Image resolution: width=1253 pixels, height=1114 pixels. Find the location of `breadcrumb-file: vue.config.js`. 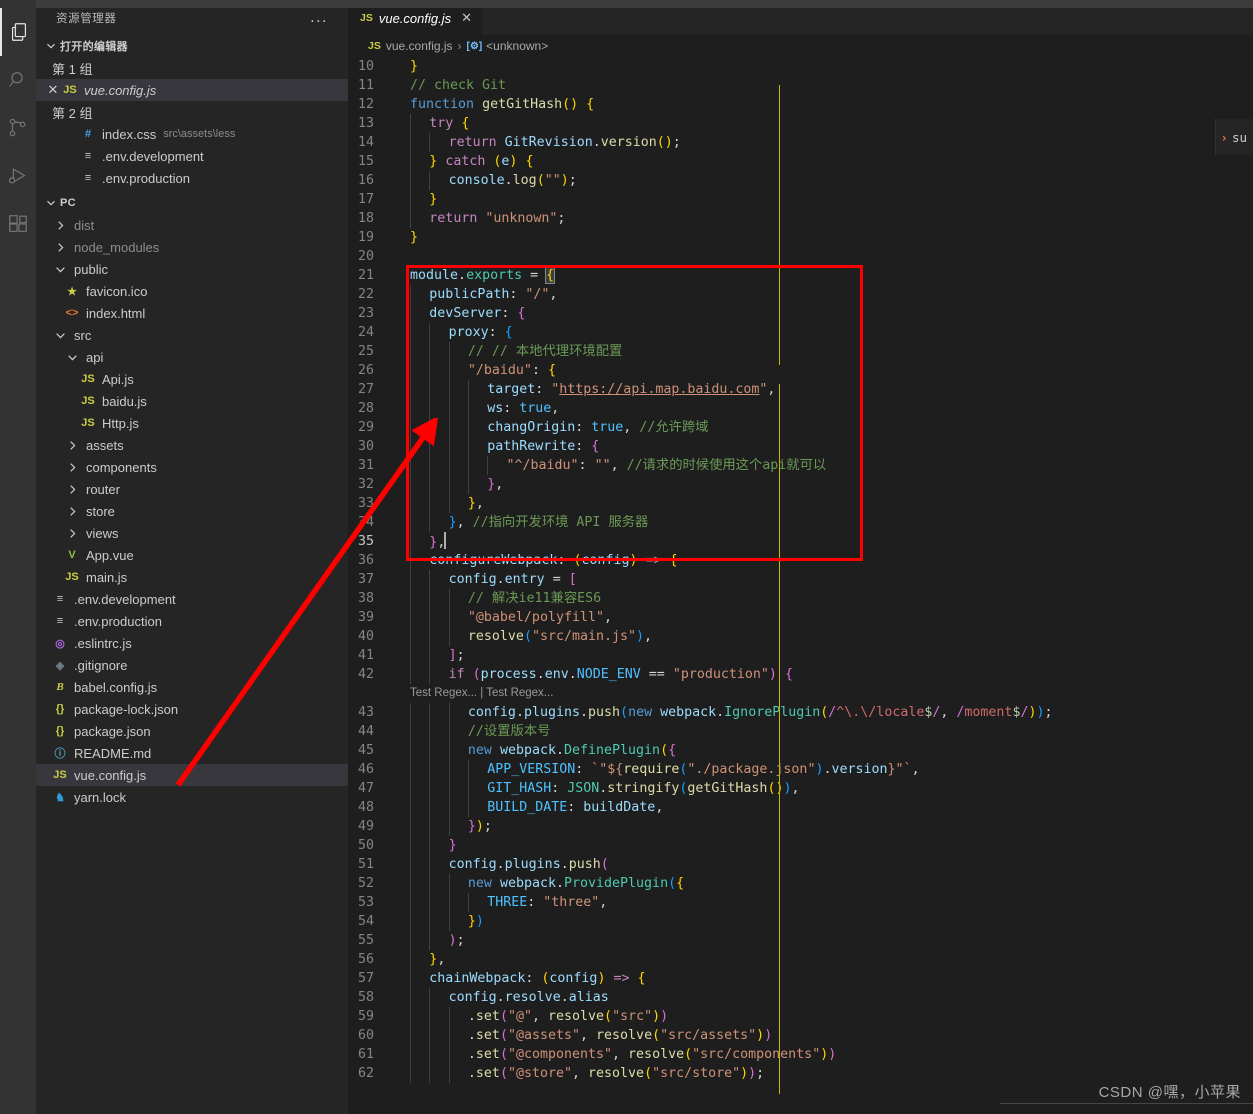

breadcrumb-file: vue.config.js is located at coordinates (419, 46).